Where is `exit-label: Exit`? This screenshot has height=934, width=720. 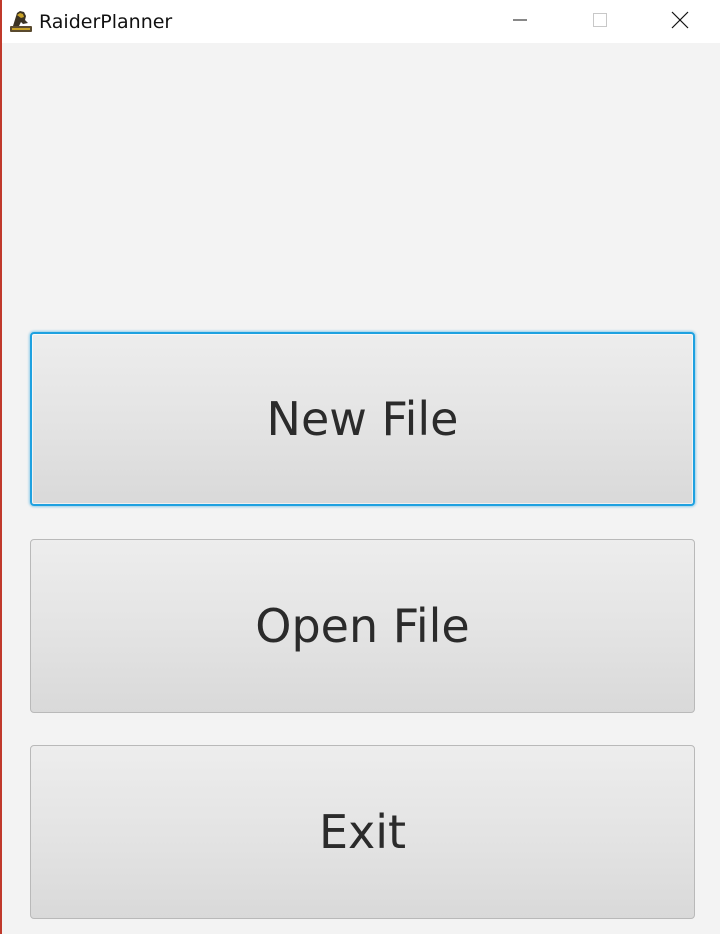 exit-label: Exit is located at coordinates (362, 832).